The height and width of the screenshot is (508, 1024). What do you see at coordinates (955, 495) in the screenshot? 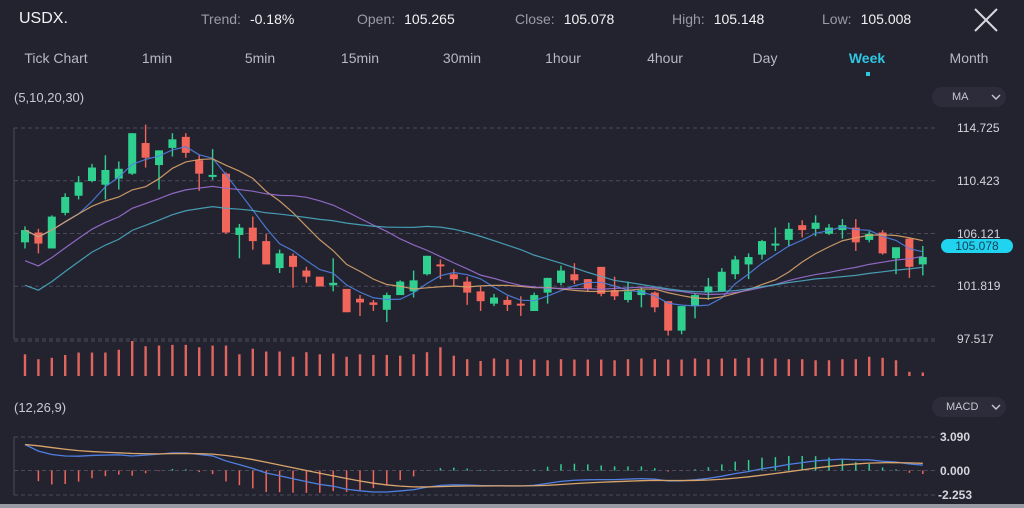
I see `macd-tick-label: -2.253` at bounding box center [955, 495].